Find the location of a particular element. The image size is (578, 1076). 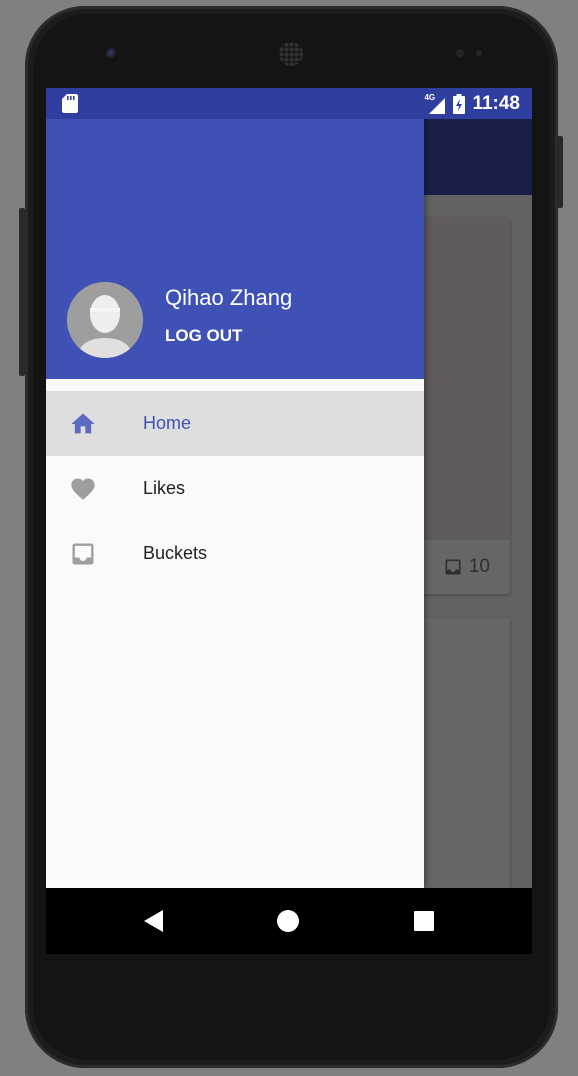

drawer-item-likes: Likes is located at coordinates (235, 488).